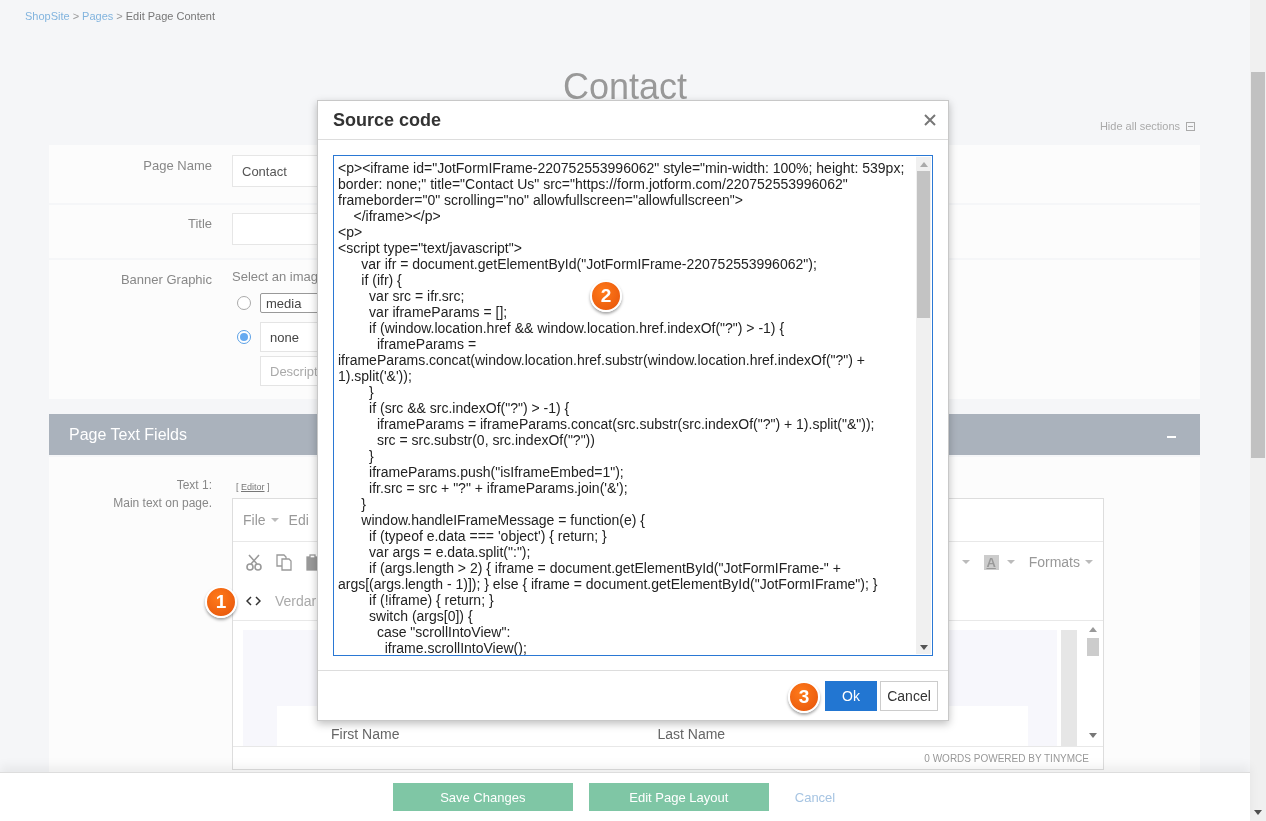 This screenshot has width=1266, height=821. Describe the element at coordinates (170, 16) in the screenshot. I see `breadcrumb-current: Edit Page Content` at that location.